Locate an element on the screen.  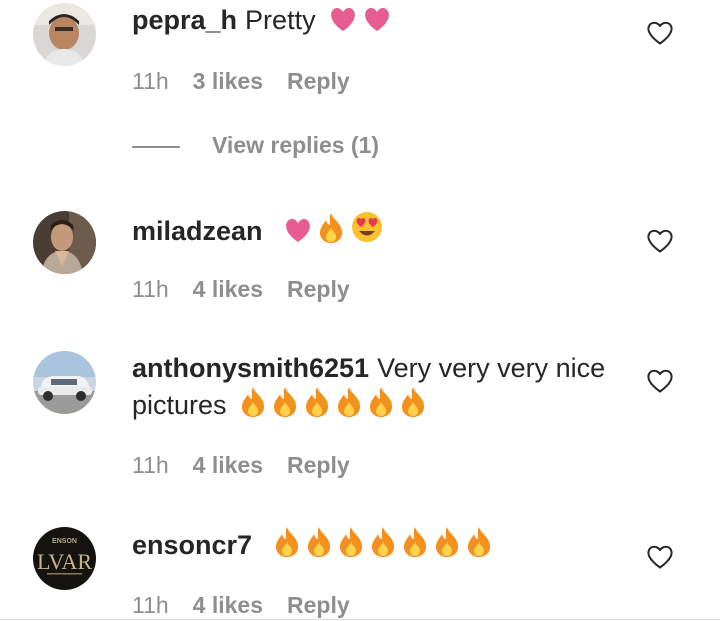
avatar: ENSON LVAR is located at coordinates (64, 558).